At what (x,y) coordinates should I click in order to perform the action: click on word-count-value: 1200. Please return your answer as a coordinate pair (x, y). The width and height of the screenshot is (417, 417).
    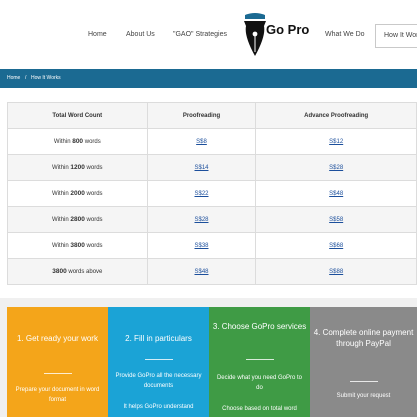
    Looking at the image, I should click on (77, 167).